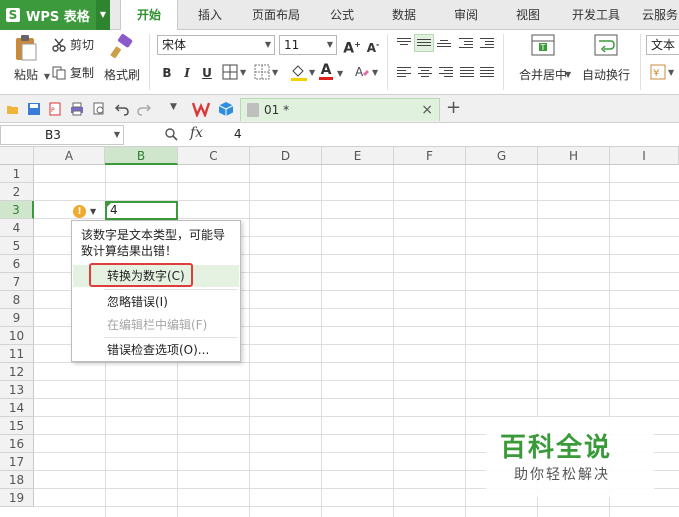  What do you see at coordinates (55, 109) in the screenshot?
I see `export-pdf-icon: P` at bounding box center [55, 109].